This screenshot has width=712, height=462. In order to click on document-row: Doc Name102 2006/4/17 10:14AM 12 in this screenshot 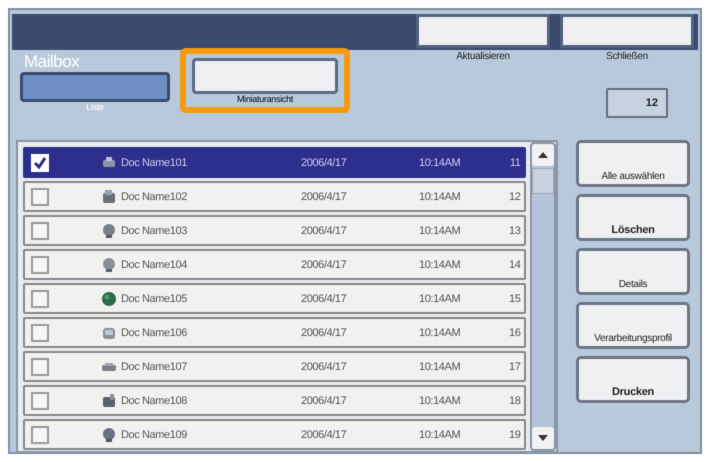, I will do `click(274, 196)`.